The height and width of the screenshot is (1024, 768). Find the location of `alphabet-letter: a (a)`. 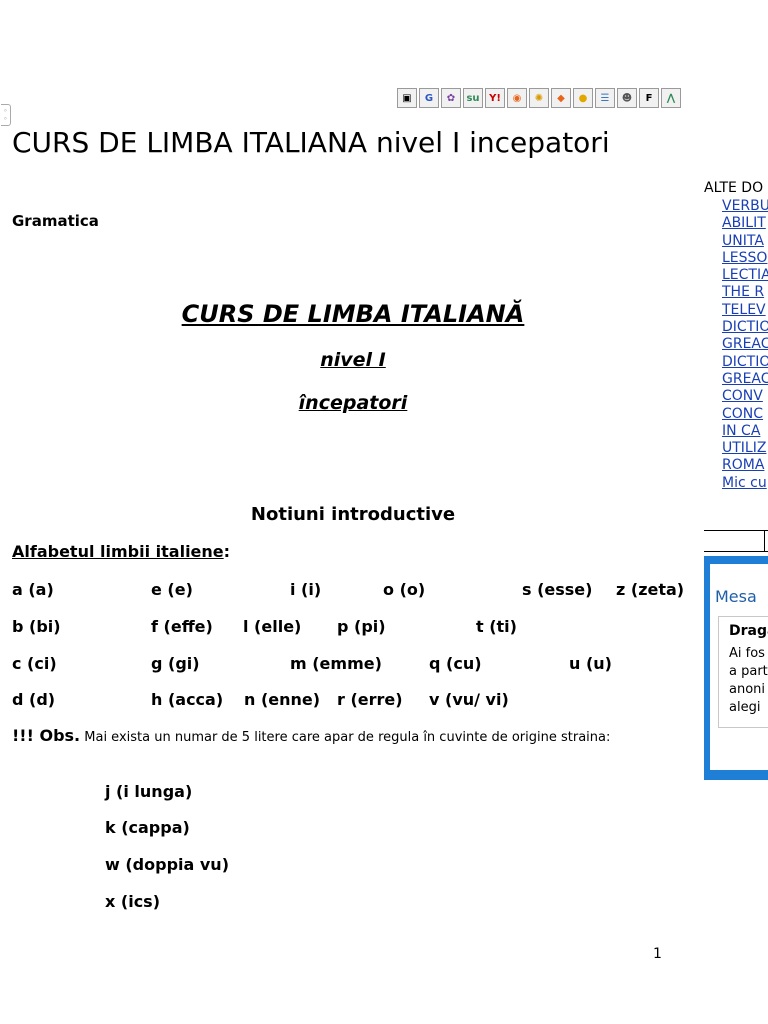

alphabet-letter: a (a) is located at coordinates (33, 589).